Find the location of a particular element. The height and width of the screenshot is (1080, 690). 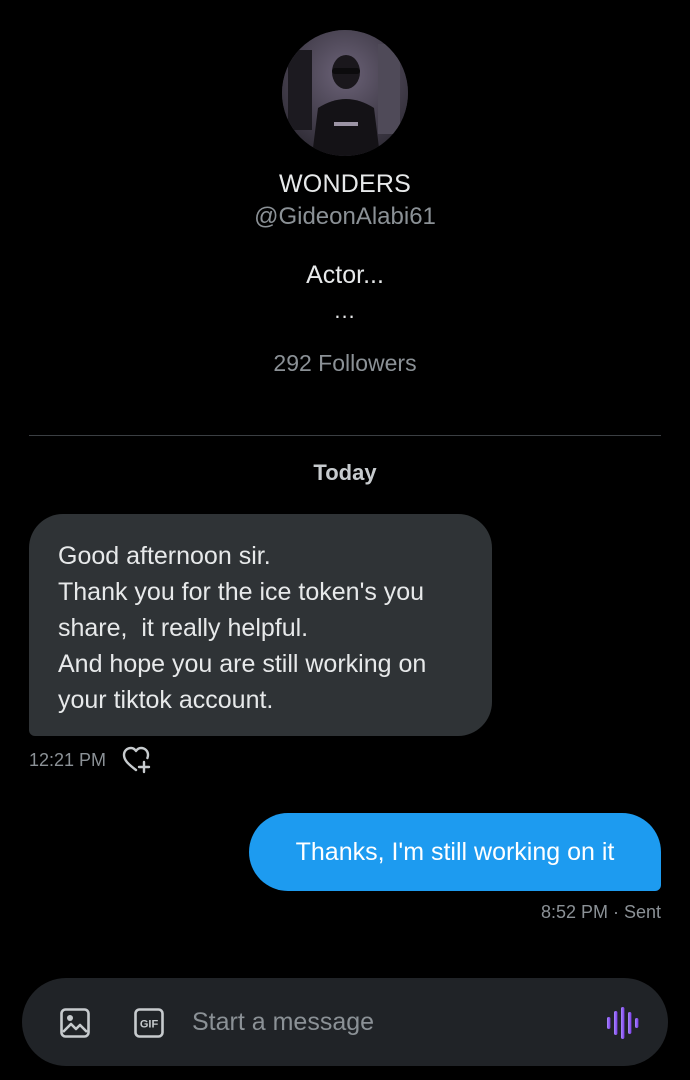

gif-icon: GIF is located at coordinates (149, 1023).